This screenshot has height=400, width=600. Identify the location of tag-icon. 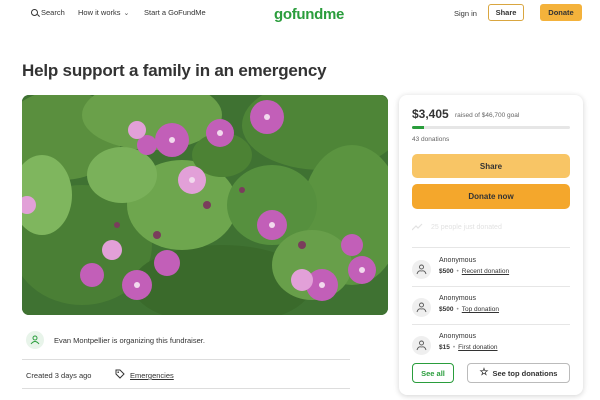
(120, 374).